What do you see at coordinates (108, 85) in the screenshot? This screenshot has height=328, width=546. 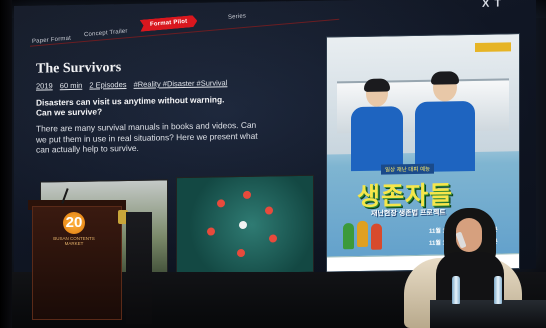 I see `meta-episodes: 2 Episodes` at bounding box center [108, 85].